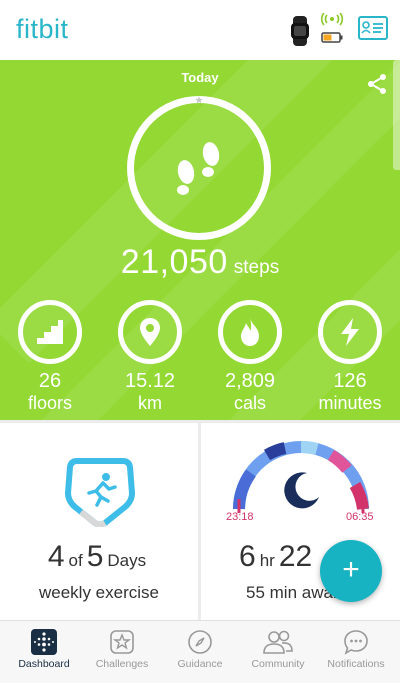 This screenshot has width=400, height=683. I want to click on calories-ring, so click(250, 332).